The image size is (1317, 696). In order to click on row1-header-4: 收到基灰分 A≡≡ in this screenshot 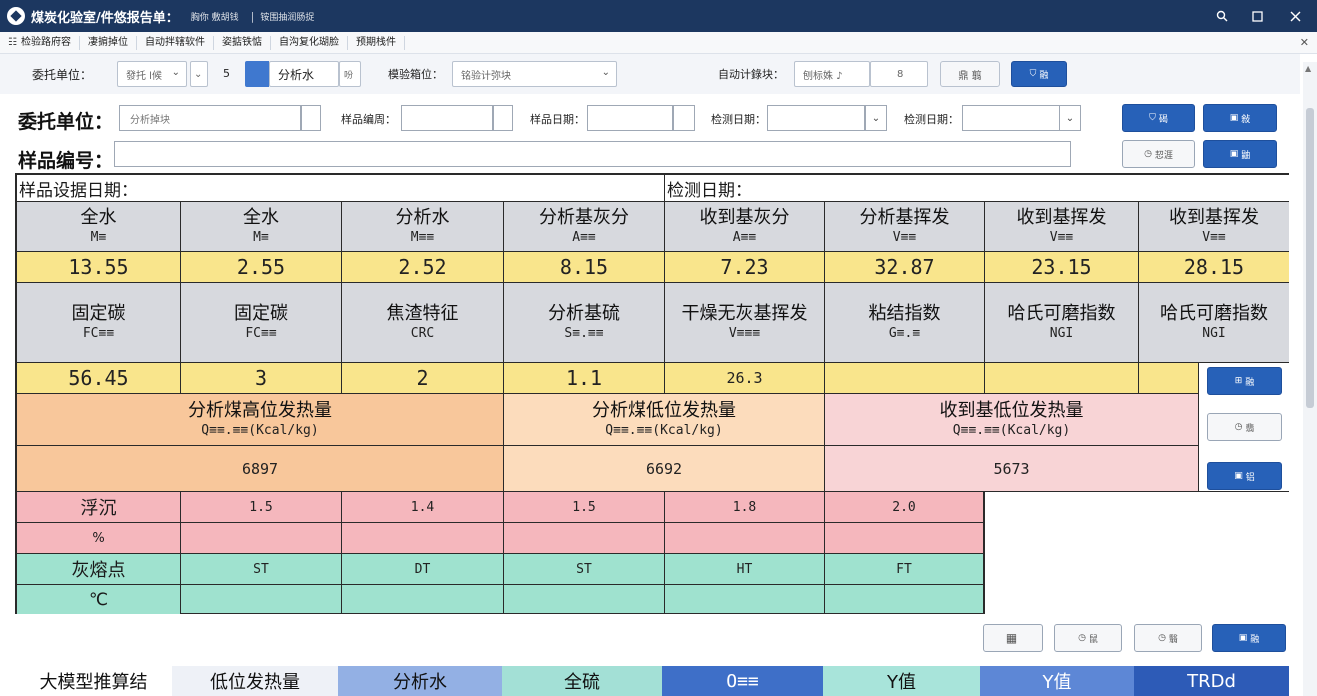, I will do `click(745, 227)`.